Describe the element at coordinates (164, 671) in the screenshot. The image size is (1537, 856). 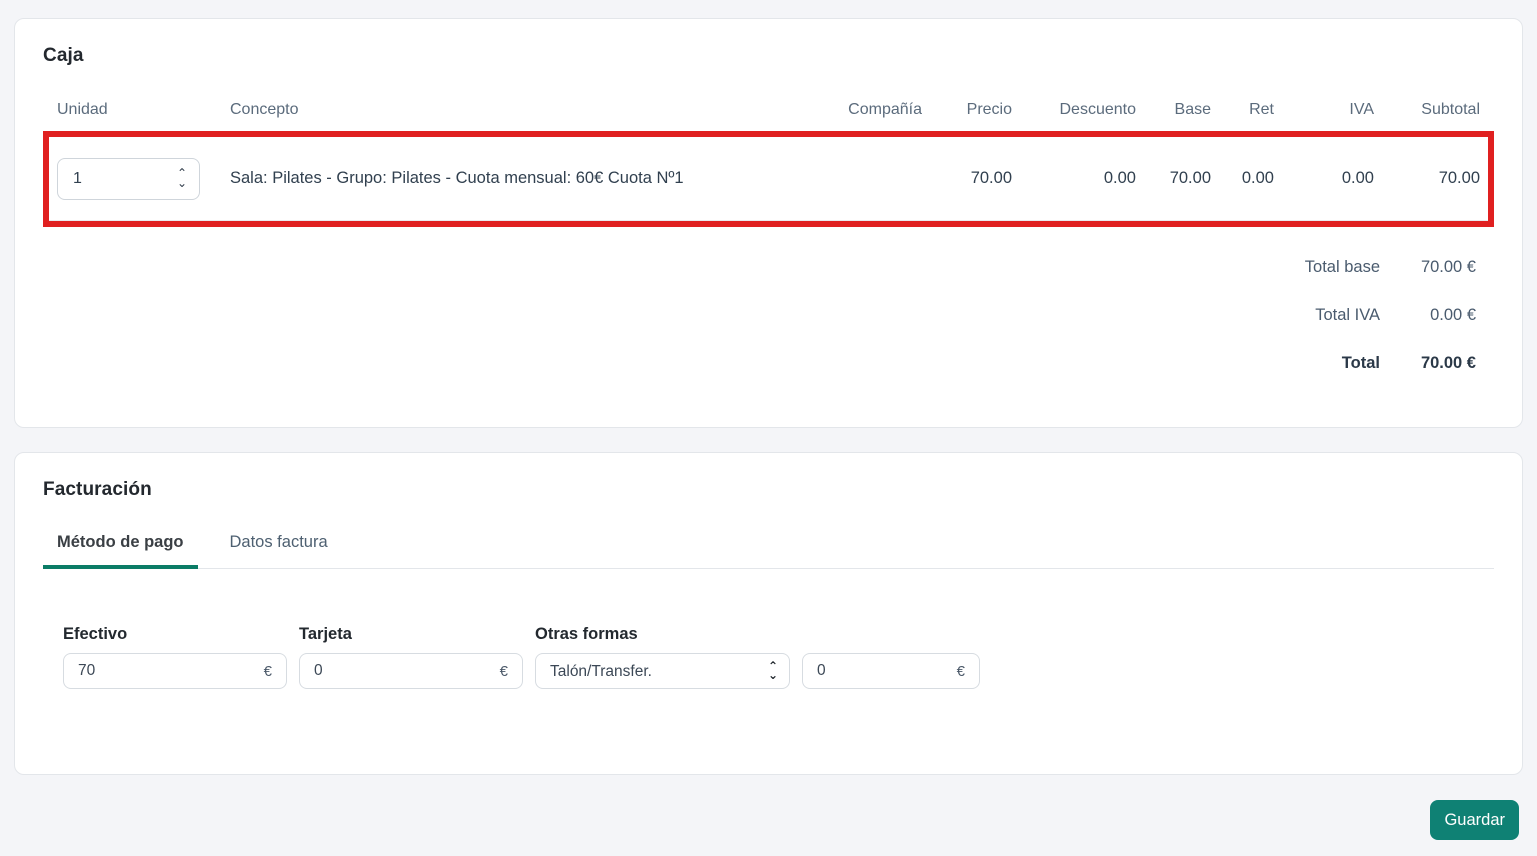
I see `efectivo-input` at that location.